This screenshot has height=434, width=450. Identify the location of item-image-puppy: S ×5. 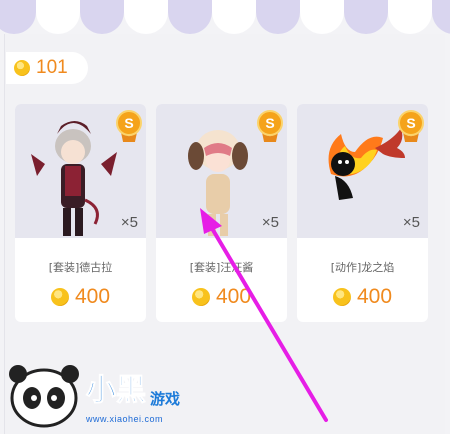
(221, 171).